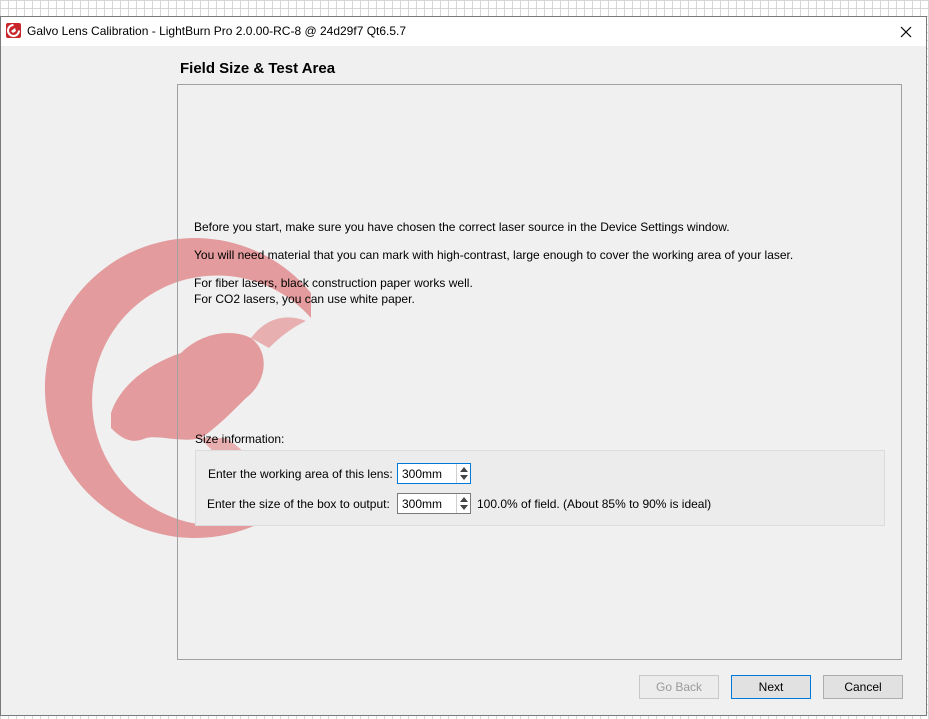 The image size is (929, 719). Describe the element at coordinates (258, 68) in the screenshot. I see `page-title: Field Size & Test Area` at that location.